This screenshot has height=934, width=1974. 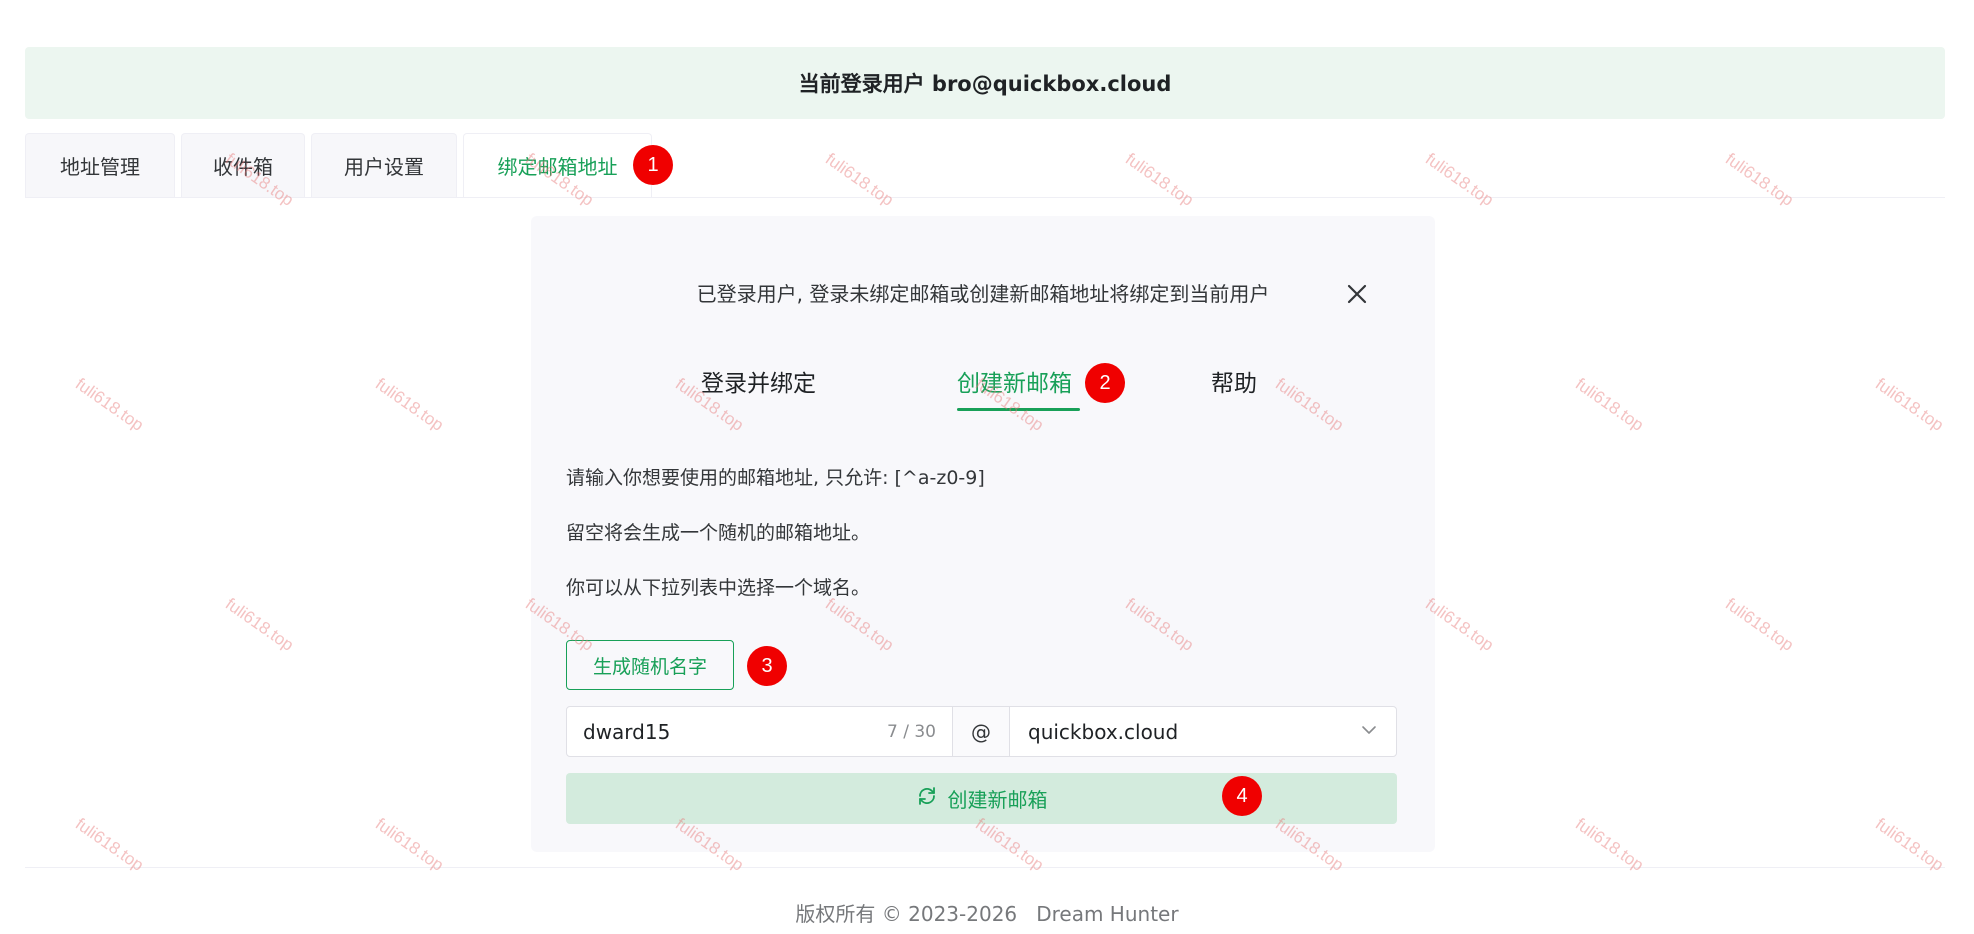 What do you see at coordinates (759, 731) in the screenshot?
I see `mailbox-name-input: dward15 7 / 30` at bounding box center [759, 731].